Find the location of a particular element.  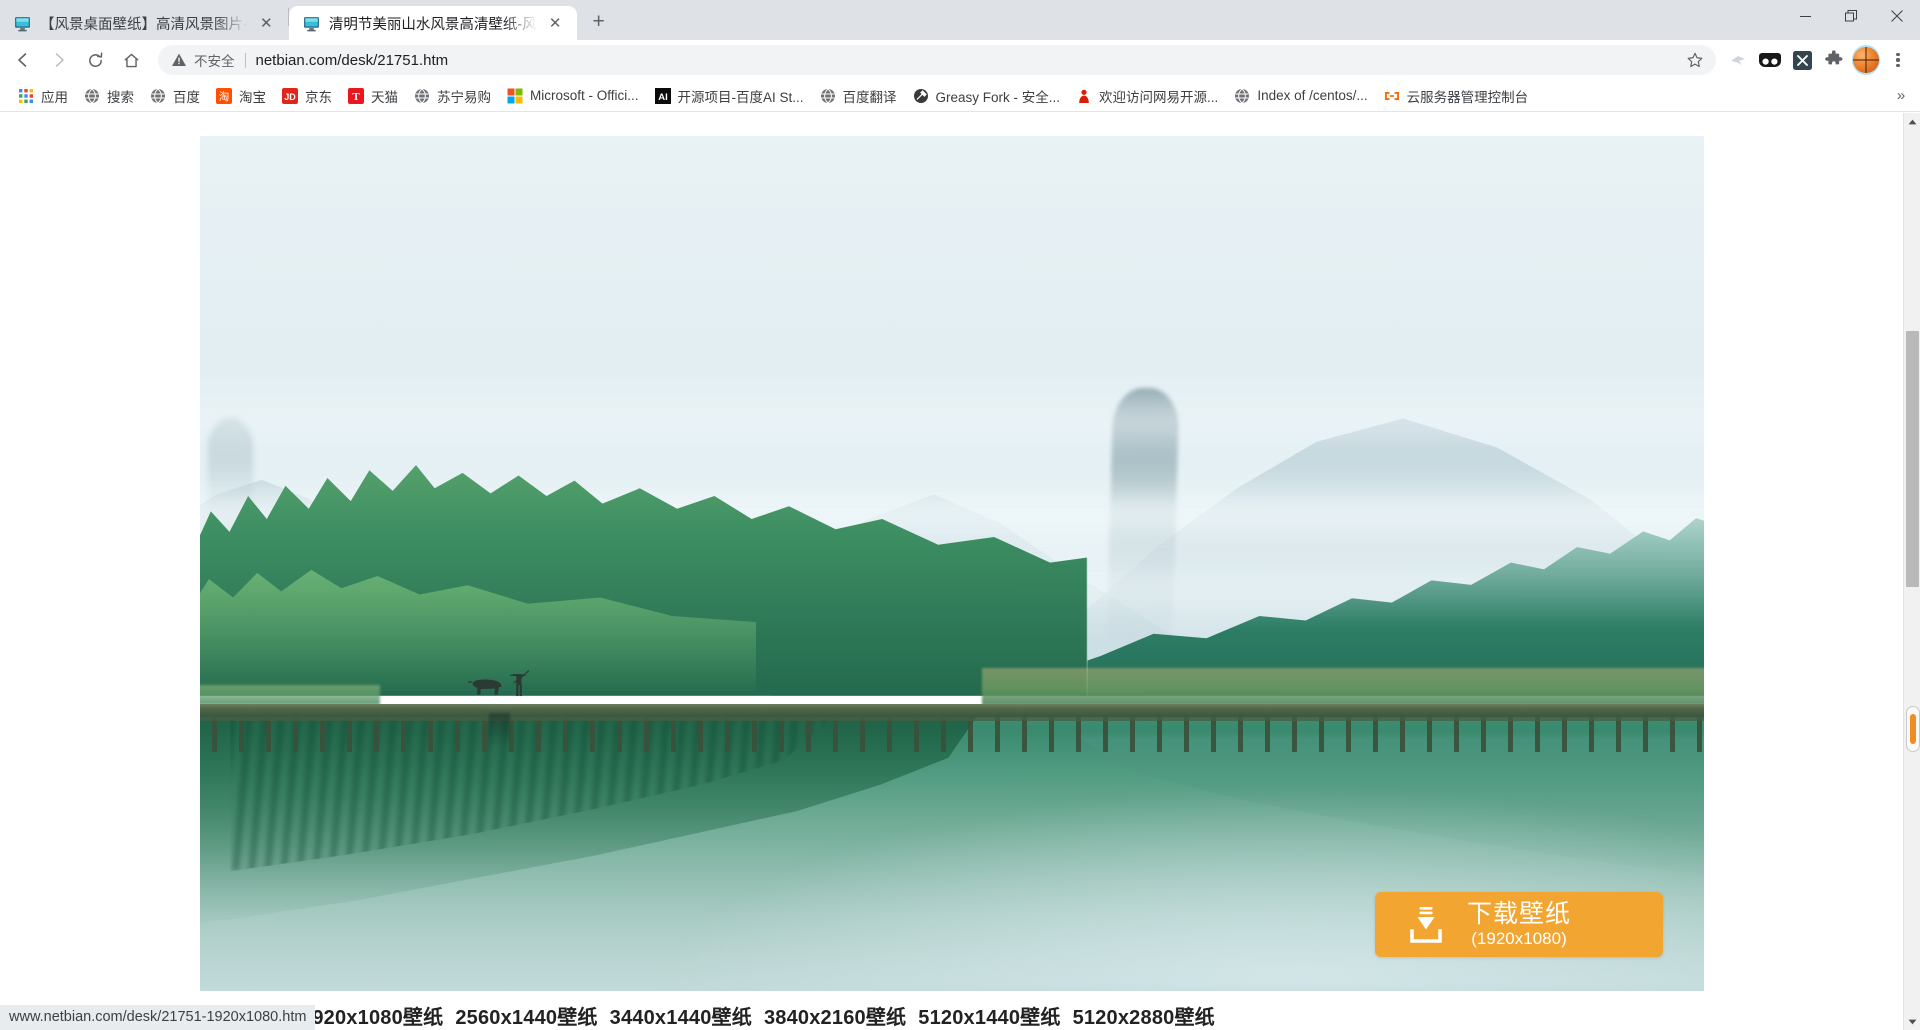

resolution-link-5120x1440: 5120x1440壁纸 is located at coordinates (989, 1018).